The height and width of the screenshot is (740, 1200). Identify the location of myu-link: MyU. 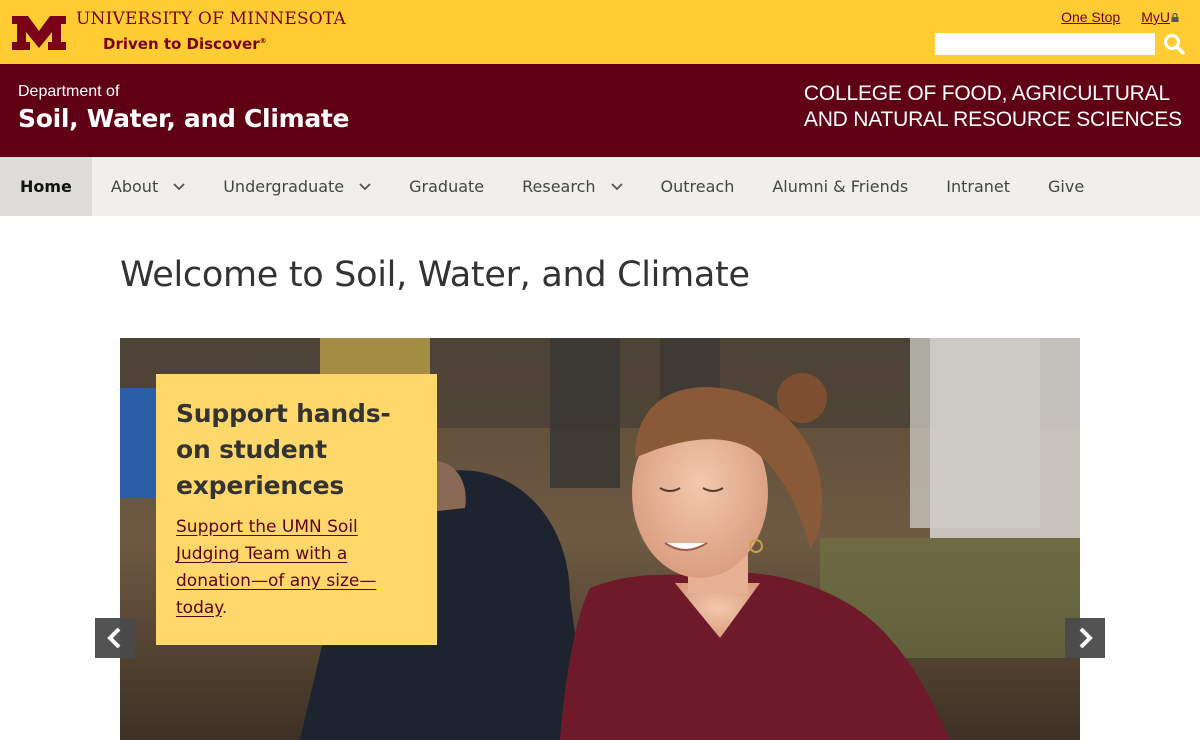
(1160, 17).